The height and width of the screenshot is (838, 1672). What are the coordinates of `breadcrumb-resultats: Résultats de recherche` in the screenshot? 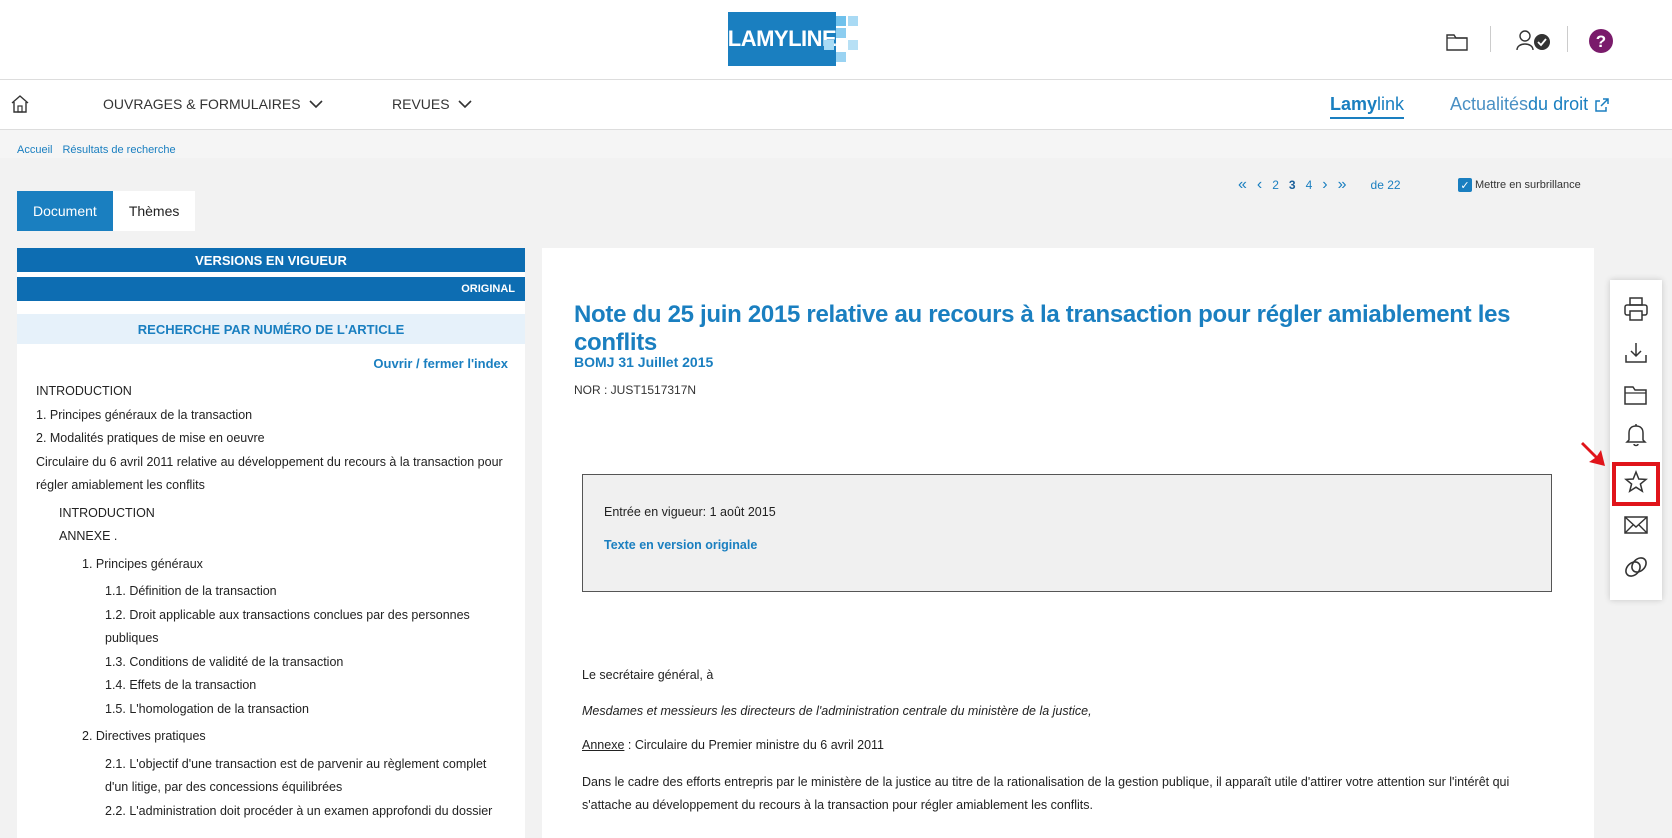 It's located at (118, 150).